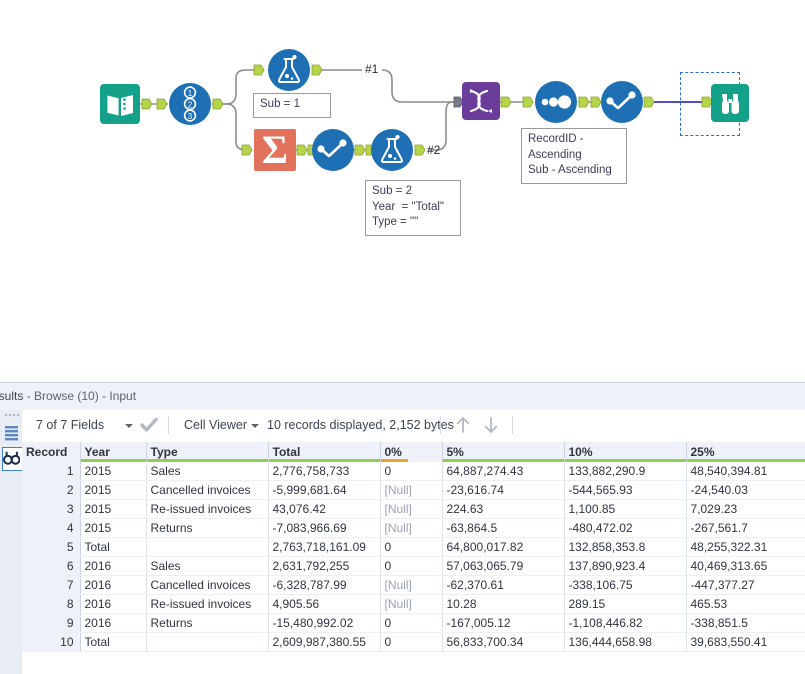 This screenshot has height=674, width=805. Describe the element at coordinates (51, 623) in the screenshot. I see `cell-record: 9` at that location.